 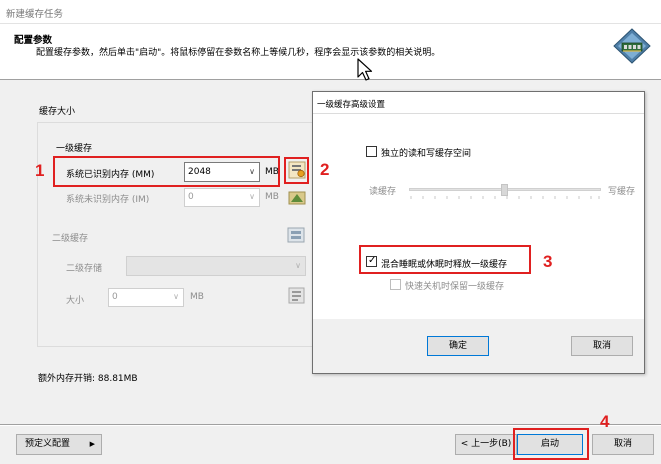 What do you see at coordinates (92, 444) in the screenshot?
I see `chevron-right-icon: ▶` at bounding box center [92, 444].